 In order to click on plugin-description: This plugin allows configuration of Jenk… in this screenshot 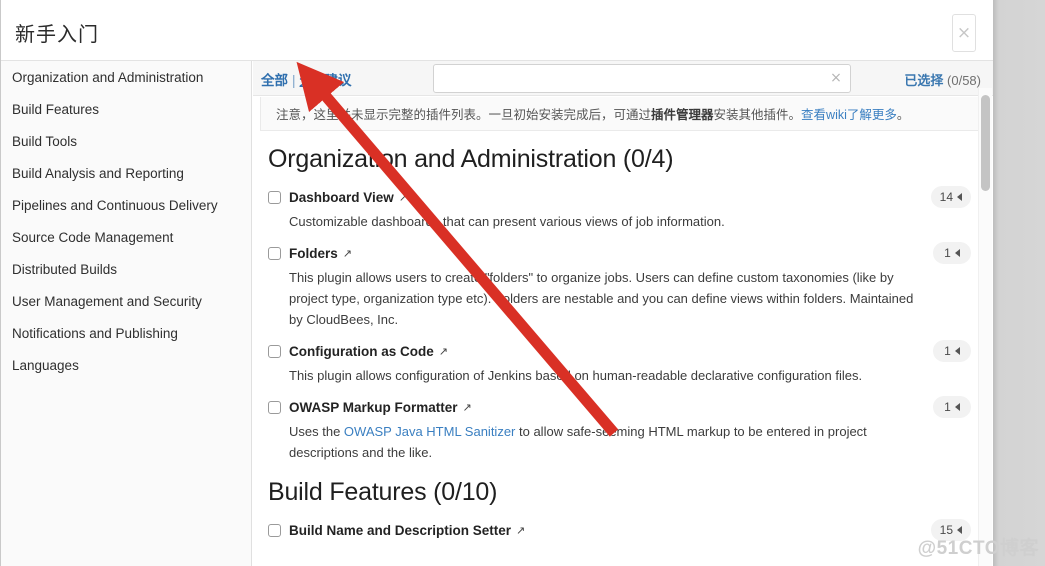, I will do `click(620, 375)`.